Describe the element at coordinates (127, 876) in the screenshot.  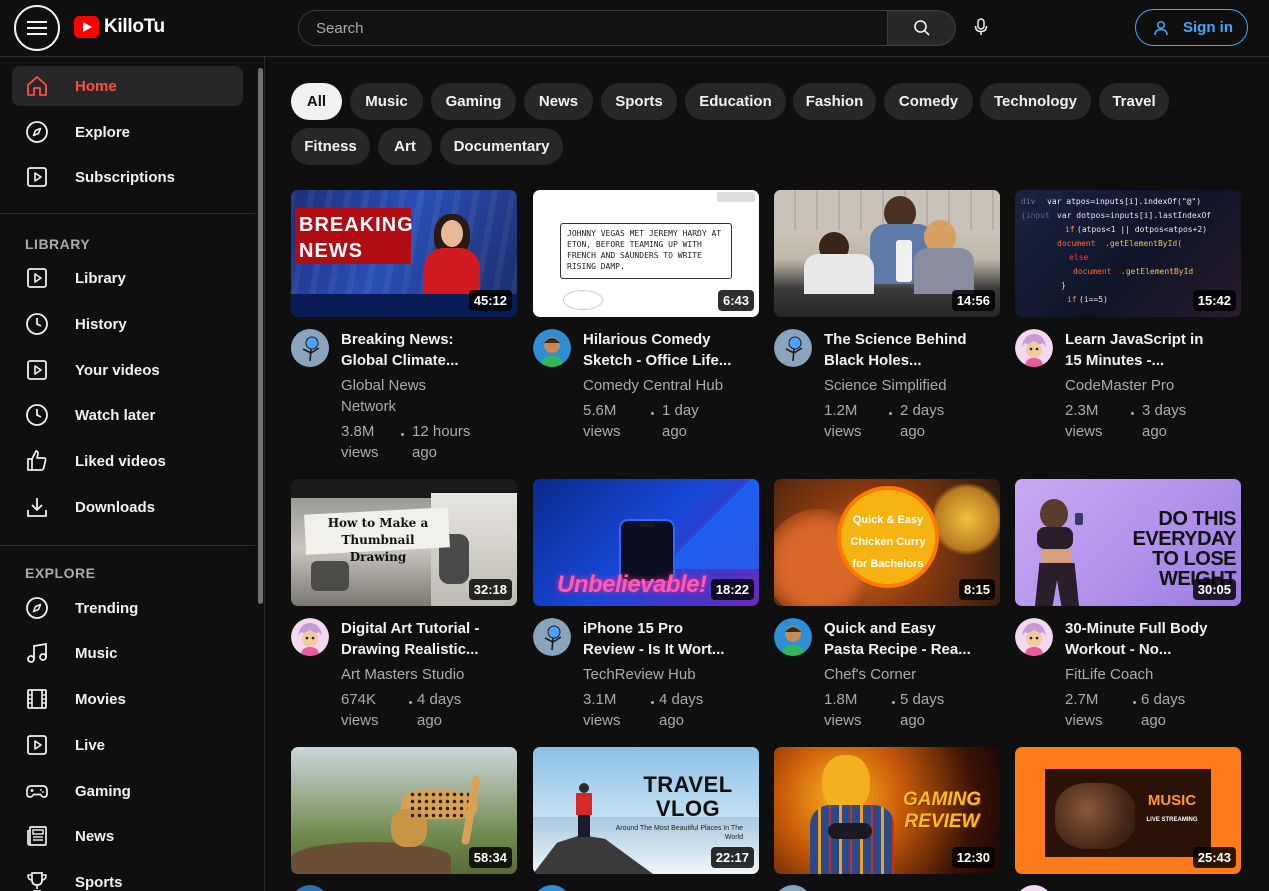
I see `sidebar-item-sports: Sports` at that location.